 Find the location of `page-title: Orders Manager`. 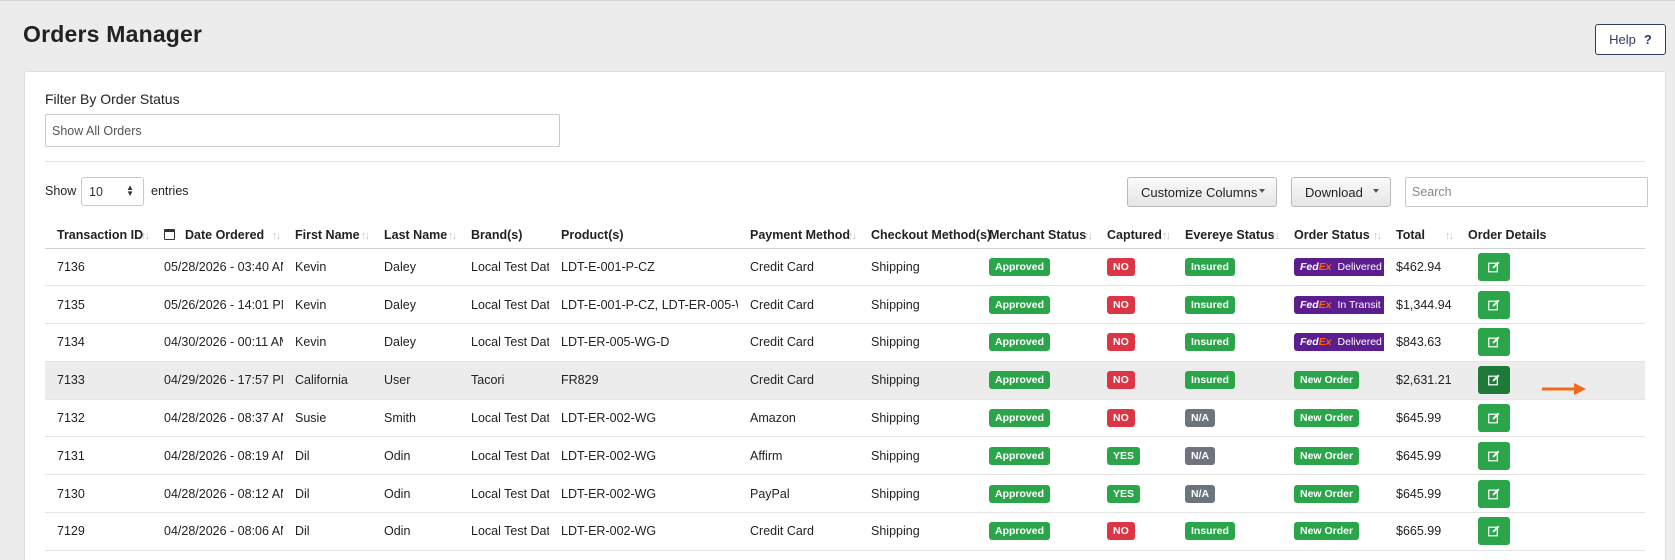

page-title: Orders Manager is located at coordinates (113, 34).